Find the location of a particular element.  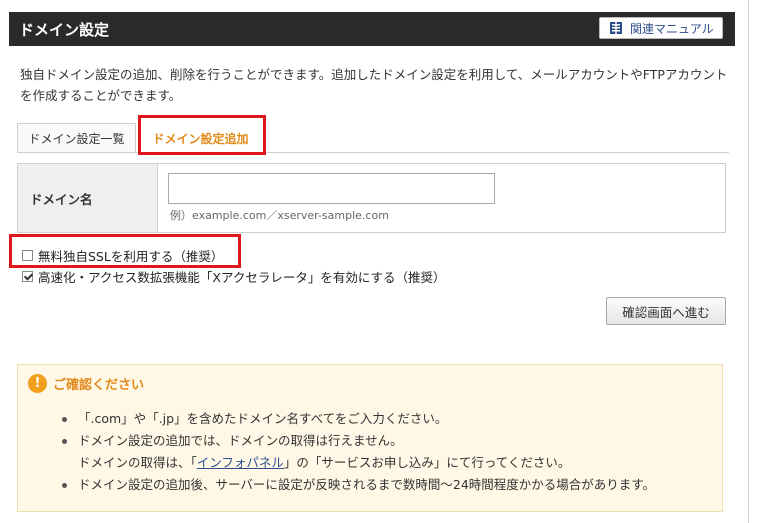

related-manual-label: 関連マニュアル is located at coordinates (672, 28).